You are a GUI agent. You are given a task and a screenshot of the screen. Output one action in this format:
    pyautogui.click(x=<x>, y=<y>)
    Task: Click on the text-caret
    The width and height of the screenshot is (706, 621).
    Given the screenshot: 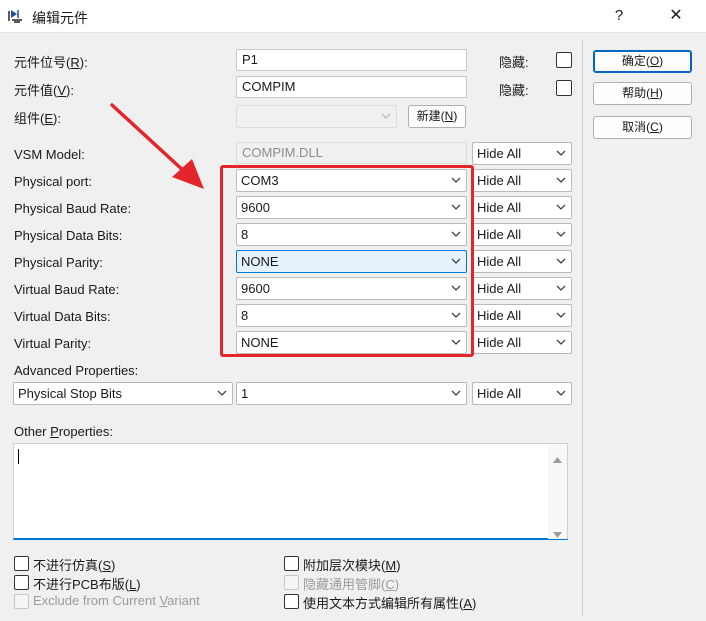 What is the action you would take?
    pyautogui.click(x=18, y=456)
    